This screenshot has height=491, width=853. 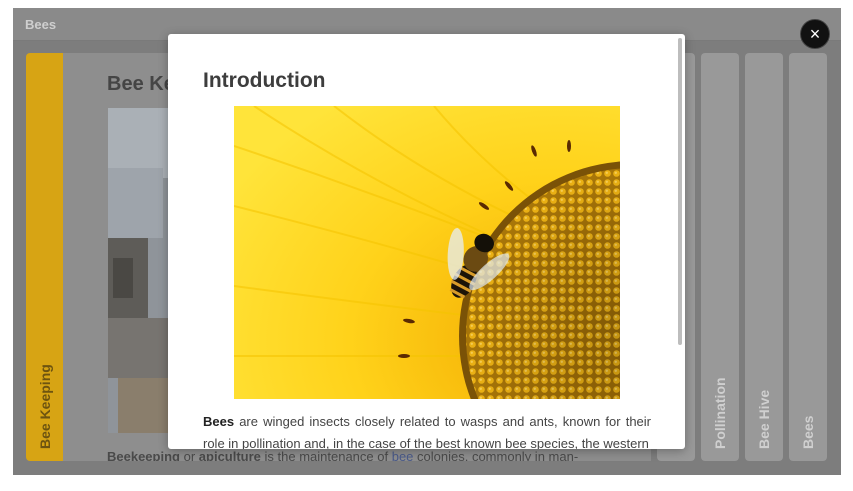 I want to click on close-button: ×, so click(x=815, y=34).